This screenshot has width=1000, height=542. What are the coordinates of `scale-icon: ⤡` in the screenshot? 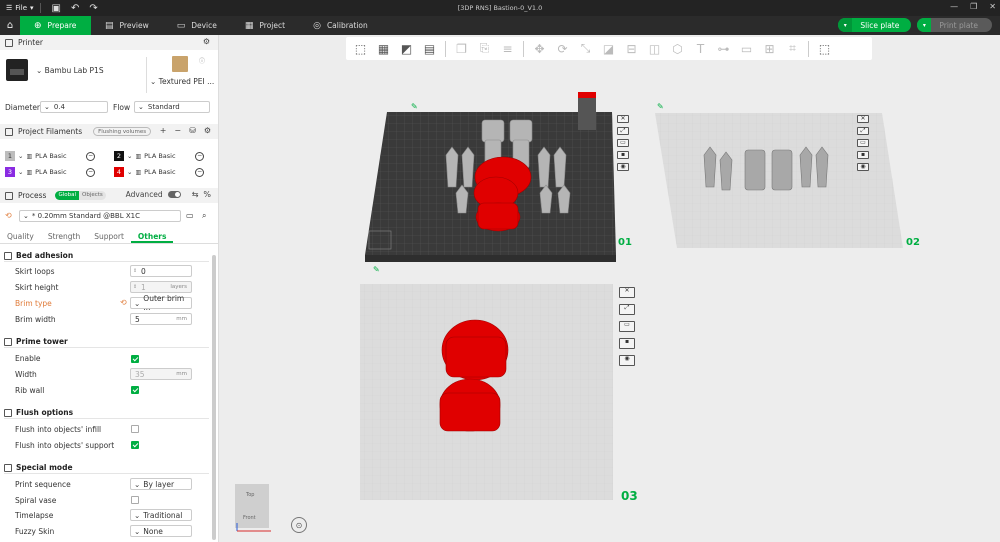 It's located at (585, 49).